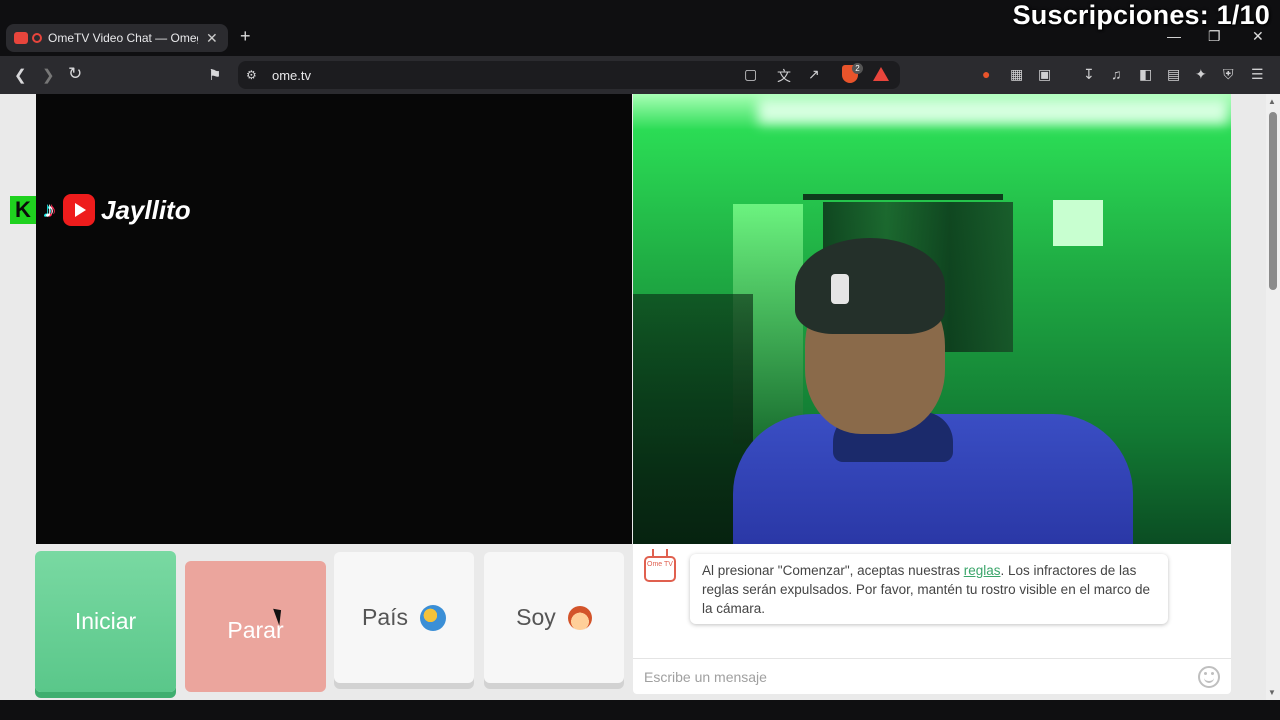  Describe the element at coordinates (146, 209) in the screenshot. I see `channel-name: Jayllito` at that location.